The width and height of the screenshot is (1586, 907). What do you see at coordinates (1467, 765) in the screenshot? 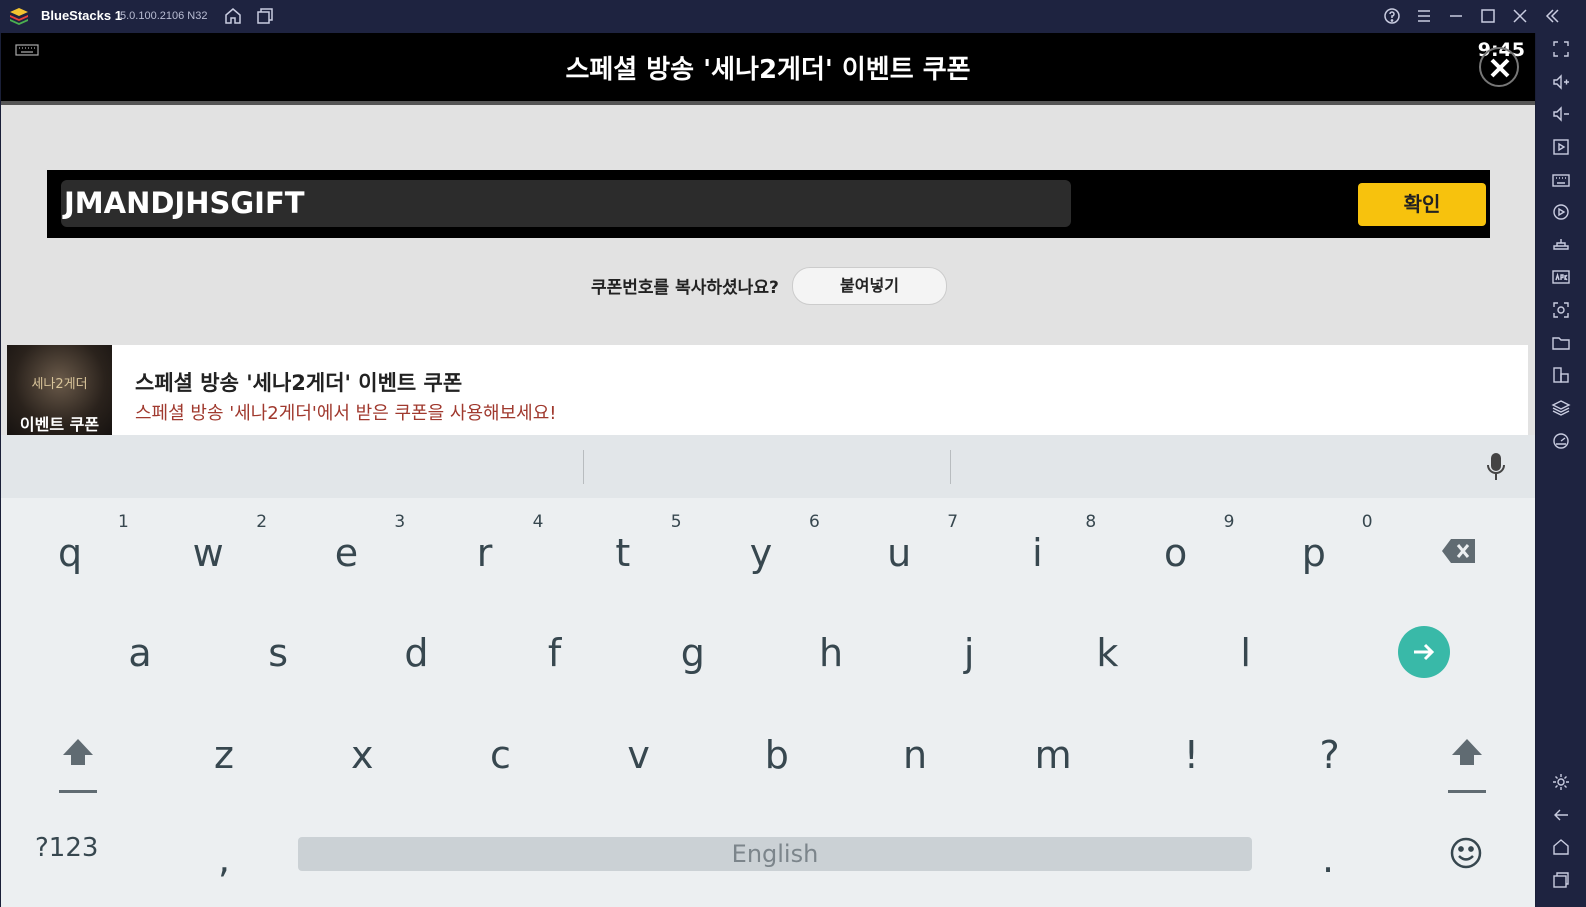
I see `shift-right-icon` at bounding box center [1467, 765].